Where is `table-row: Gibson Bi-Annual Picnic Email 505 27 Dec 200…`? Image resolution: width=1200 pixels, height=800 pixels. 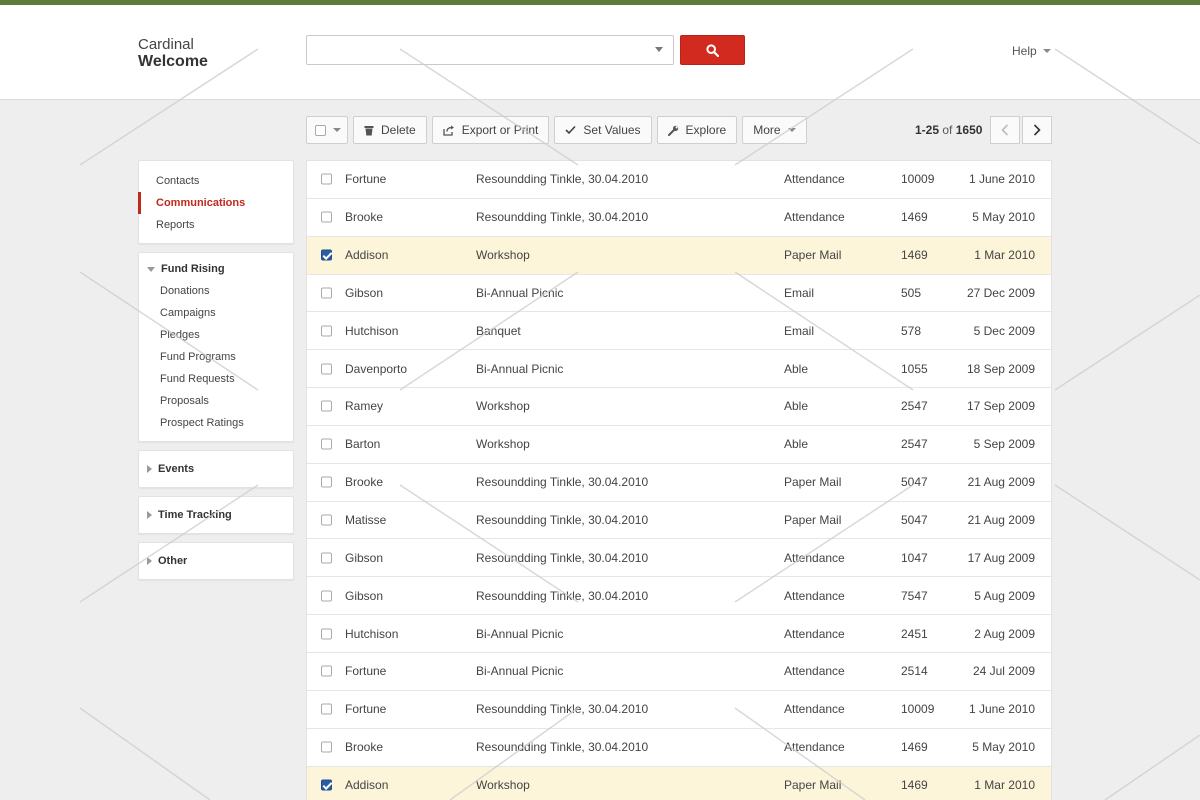
table-row: Gibson Bi-Annual Picnic Email 505 27 Dec 200… is located at coordinates (679, 294).